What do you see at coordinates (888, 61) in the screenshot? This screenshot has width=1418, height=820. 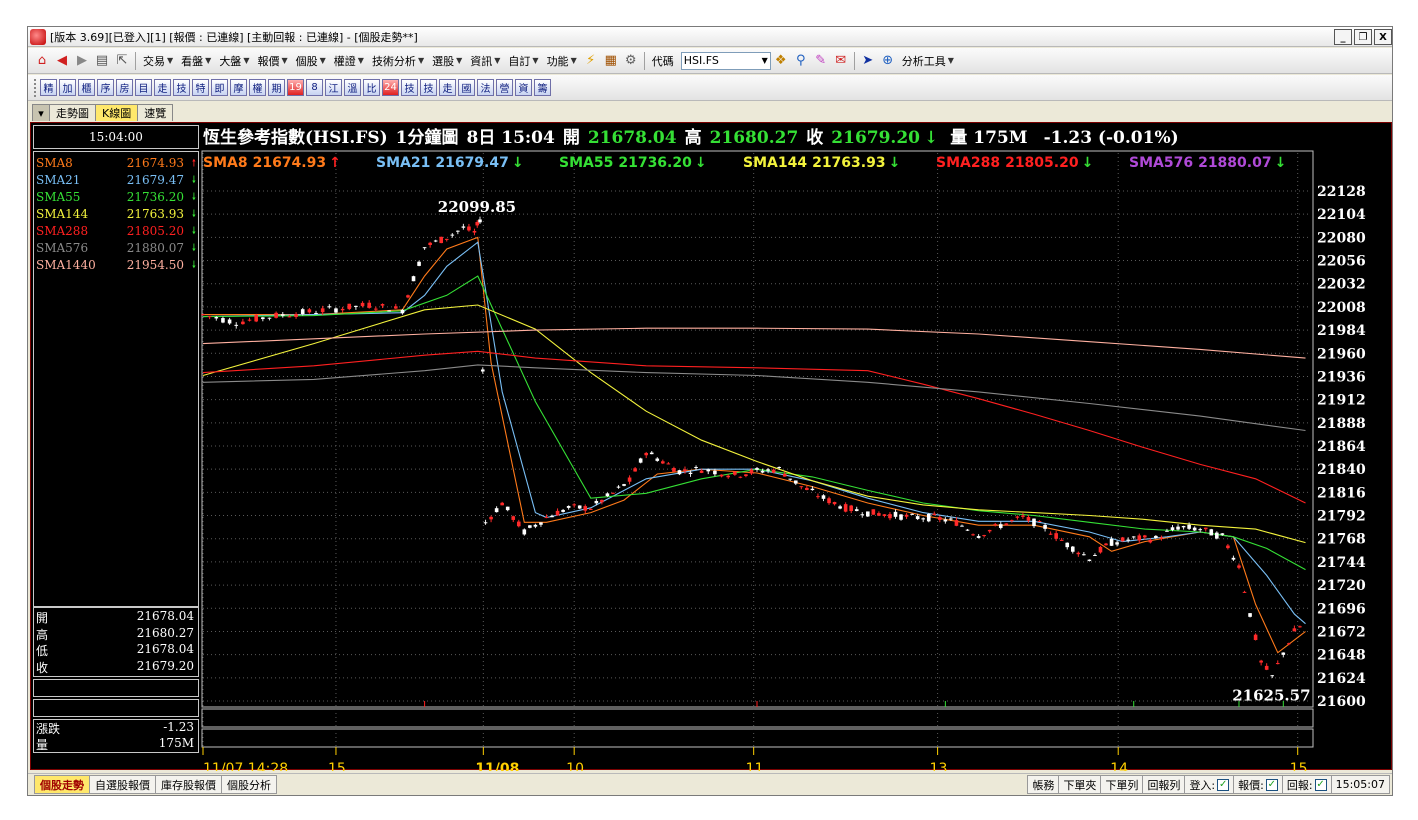 I see `zoom-icon: ⊕` at bounding box center [888, 61].